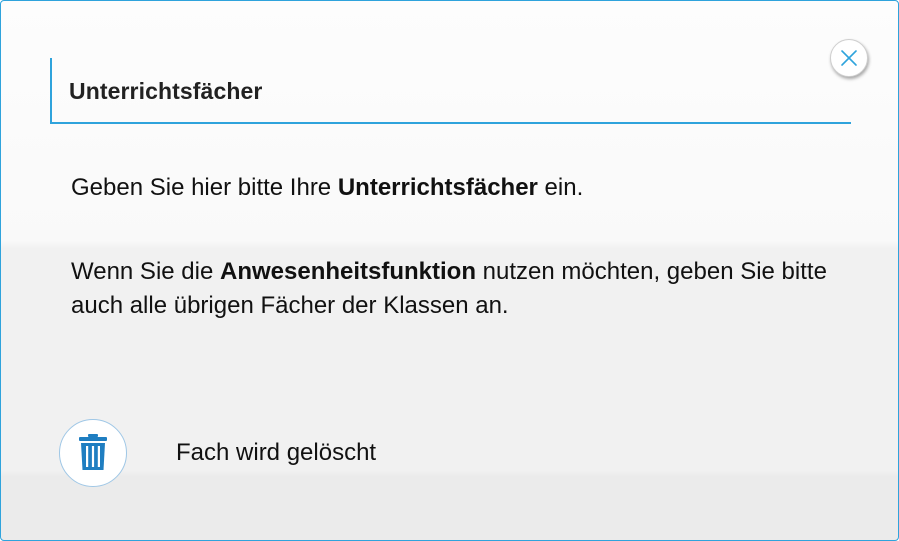 The image size is (899, 541). Describe the element at coordinates (437, 187) in the screenshot. I see `intro-text-bold: Unterrichtsfächer` at that location.